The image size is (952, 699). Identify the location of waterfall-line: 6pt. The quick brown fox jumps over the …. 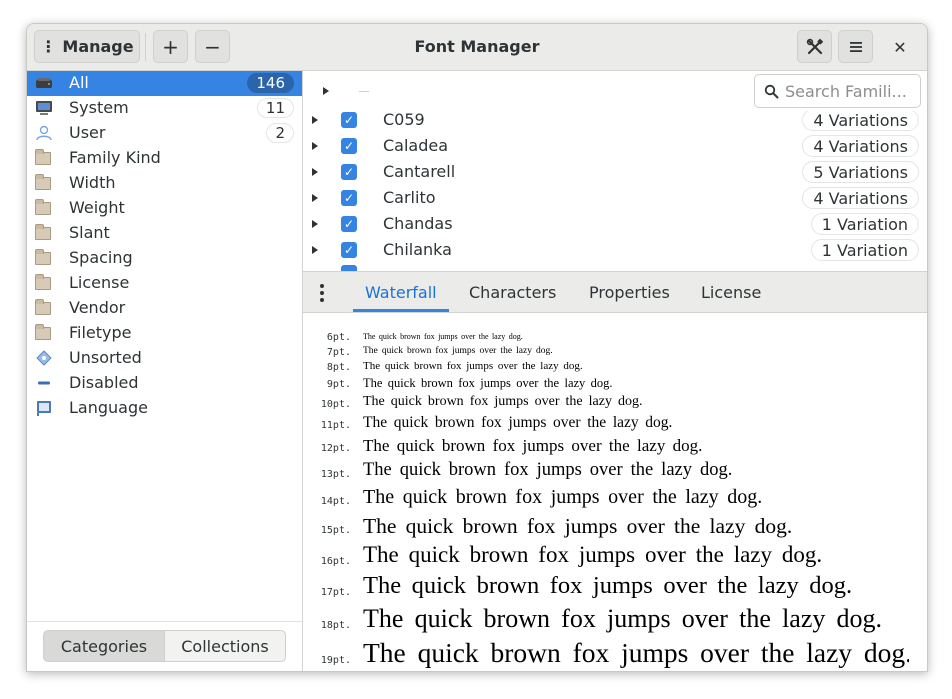
(615, 337).